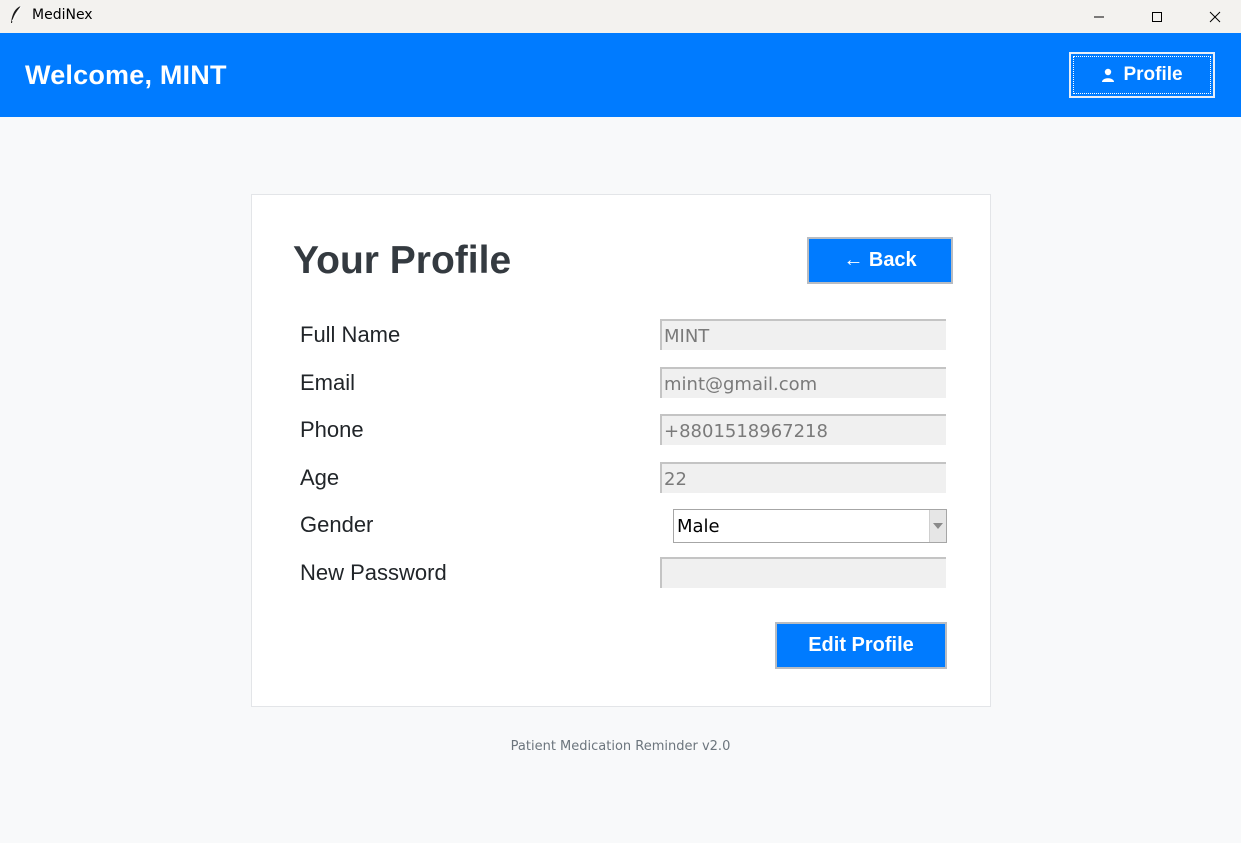 The width and height of the screenshot is (1241, 843). I want to click on phone-label: Phone, so click(332, 429).